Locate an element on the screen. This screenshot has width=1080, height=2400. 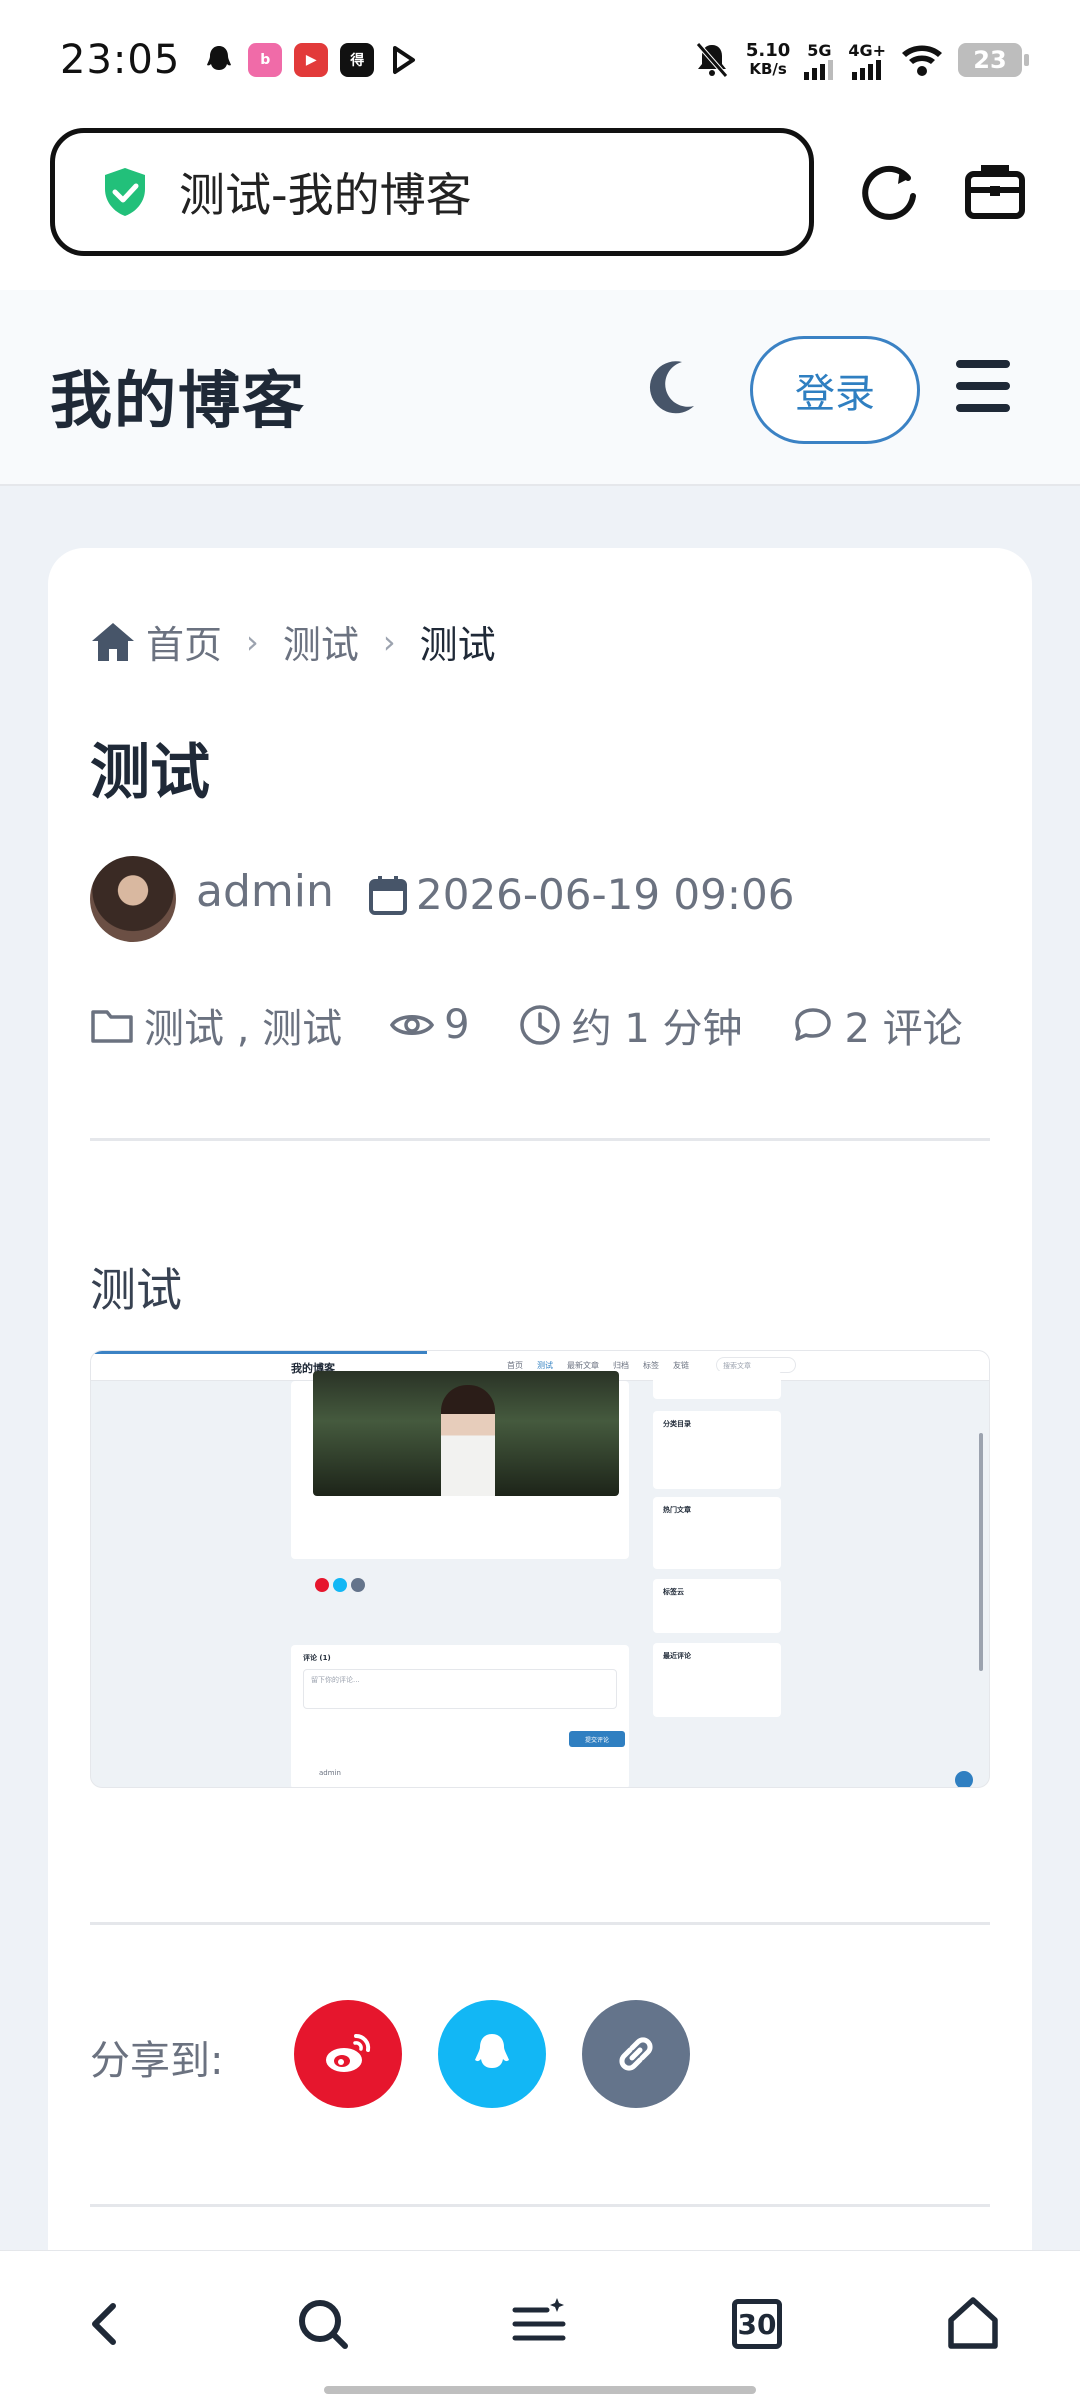
home-icon is located at coordinates (113, 642).